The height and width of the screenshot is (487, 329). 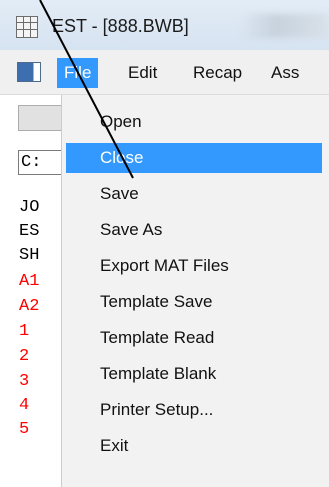 What do you see at coordinates (131, 229) in the screenshot?
I see `menu-item-label: Save As` at bounding box center [131, 229].